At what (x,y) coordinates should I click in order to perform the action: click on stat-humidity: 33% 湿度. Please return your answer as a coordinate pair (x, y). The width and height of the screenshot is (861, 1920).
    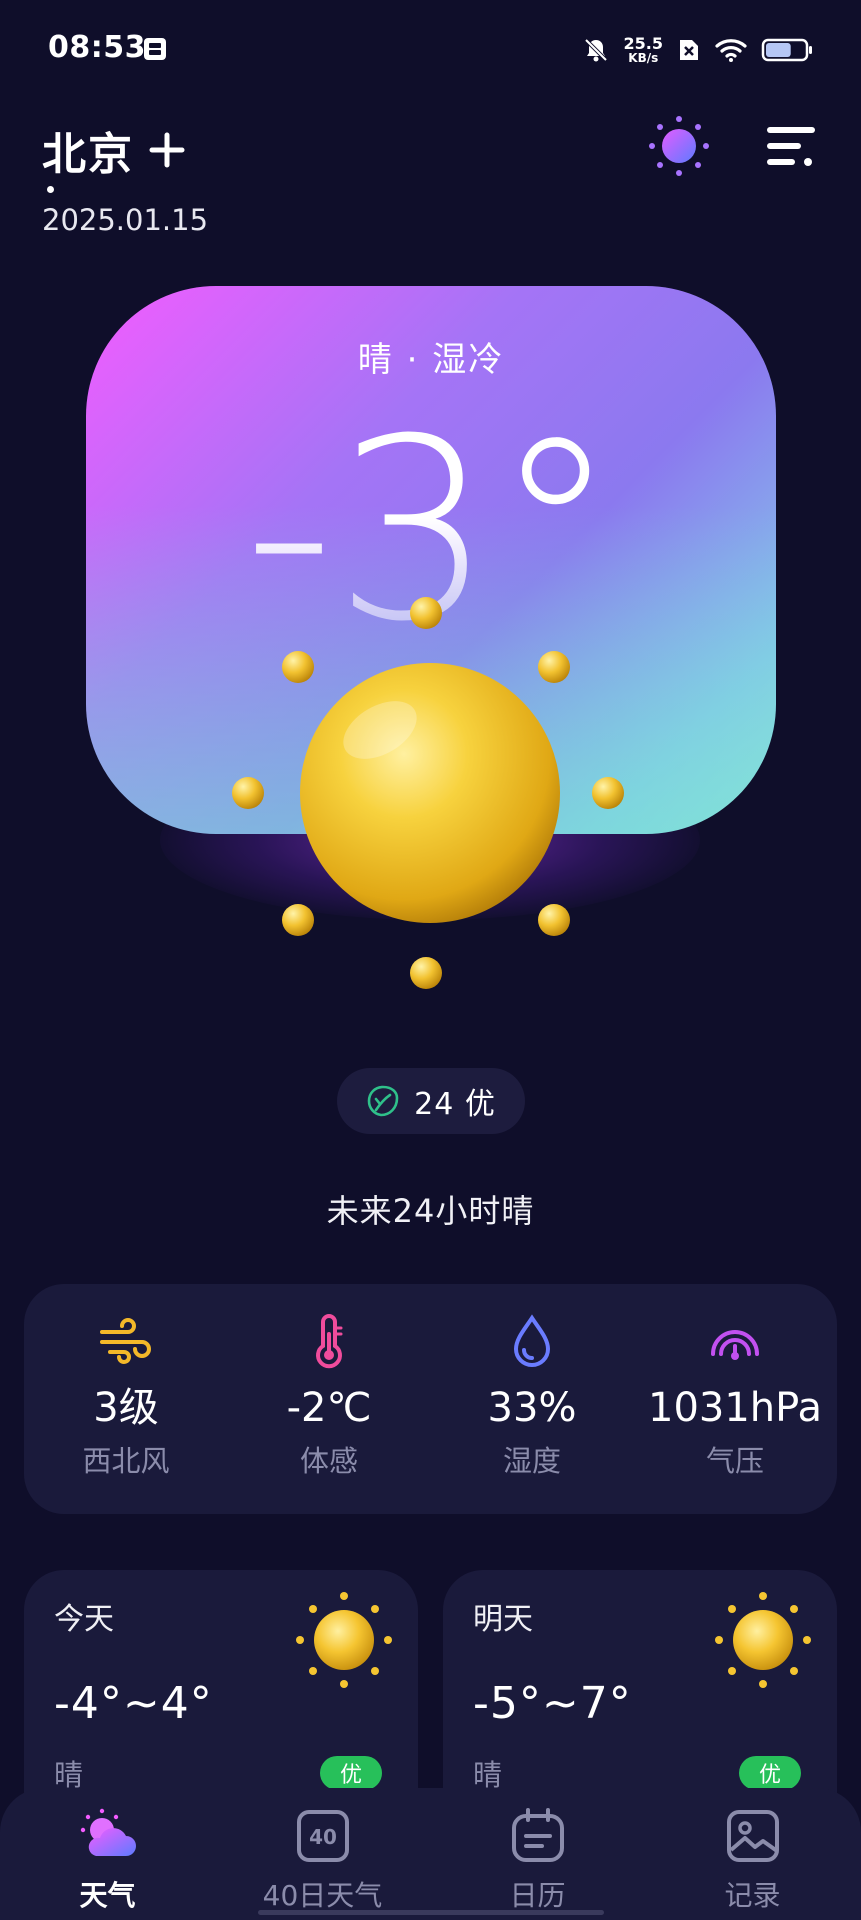
    Looking at the image, I should click on (532, 1396).